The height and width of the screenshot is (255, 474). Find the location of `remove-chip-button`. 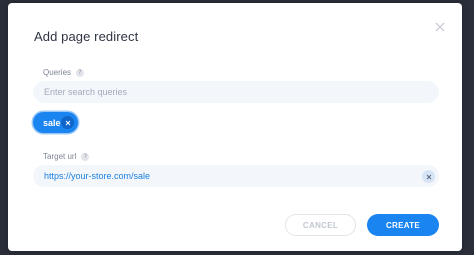

remove-chip-button is located at coordinates (67, 122).